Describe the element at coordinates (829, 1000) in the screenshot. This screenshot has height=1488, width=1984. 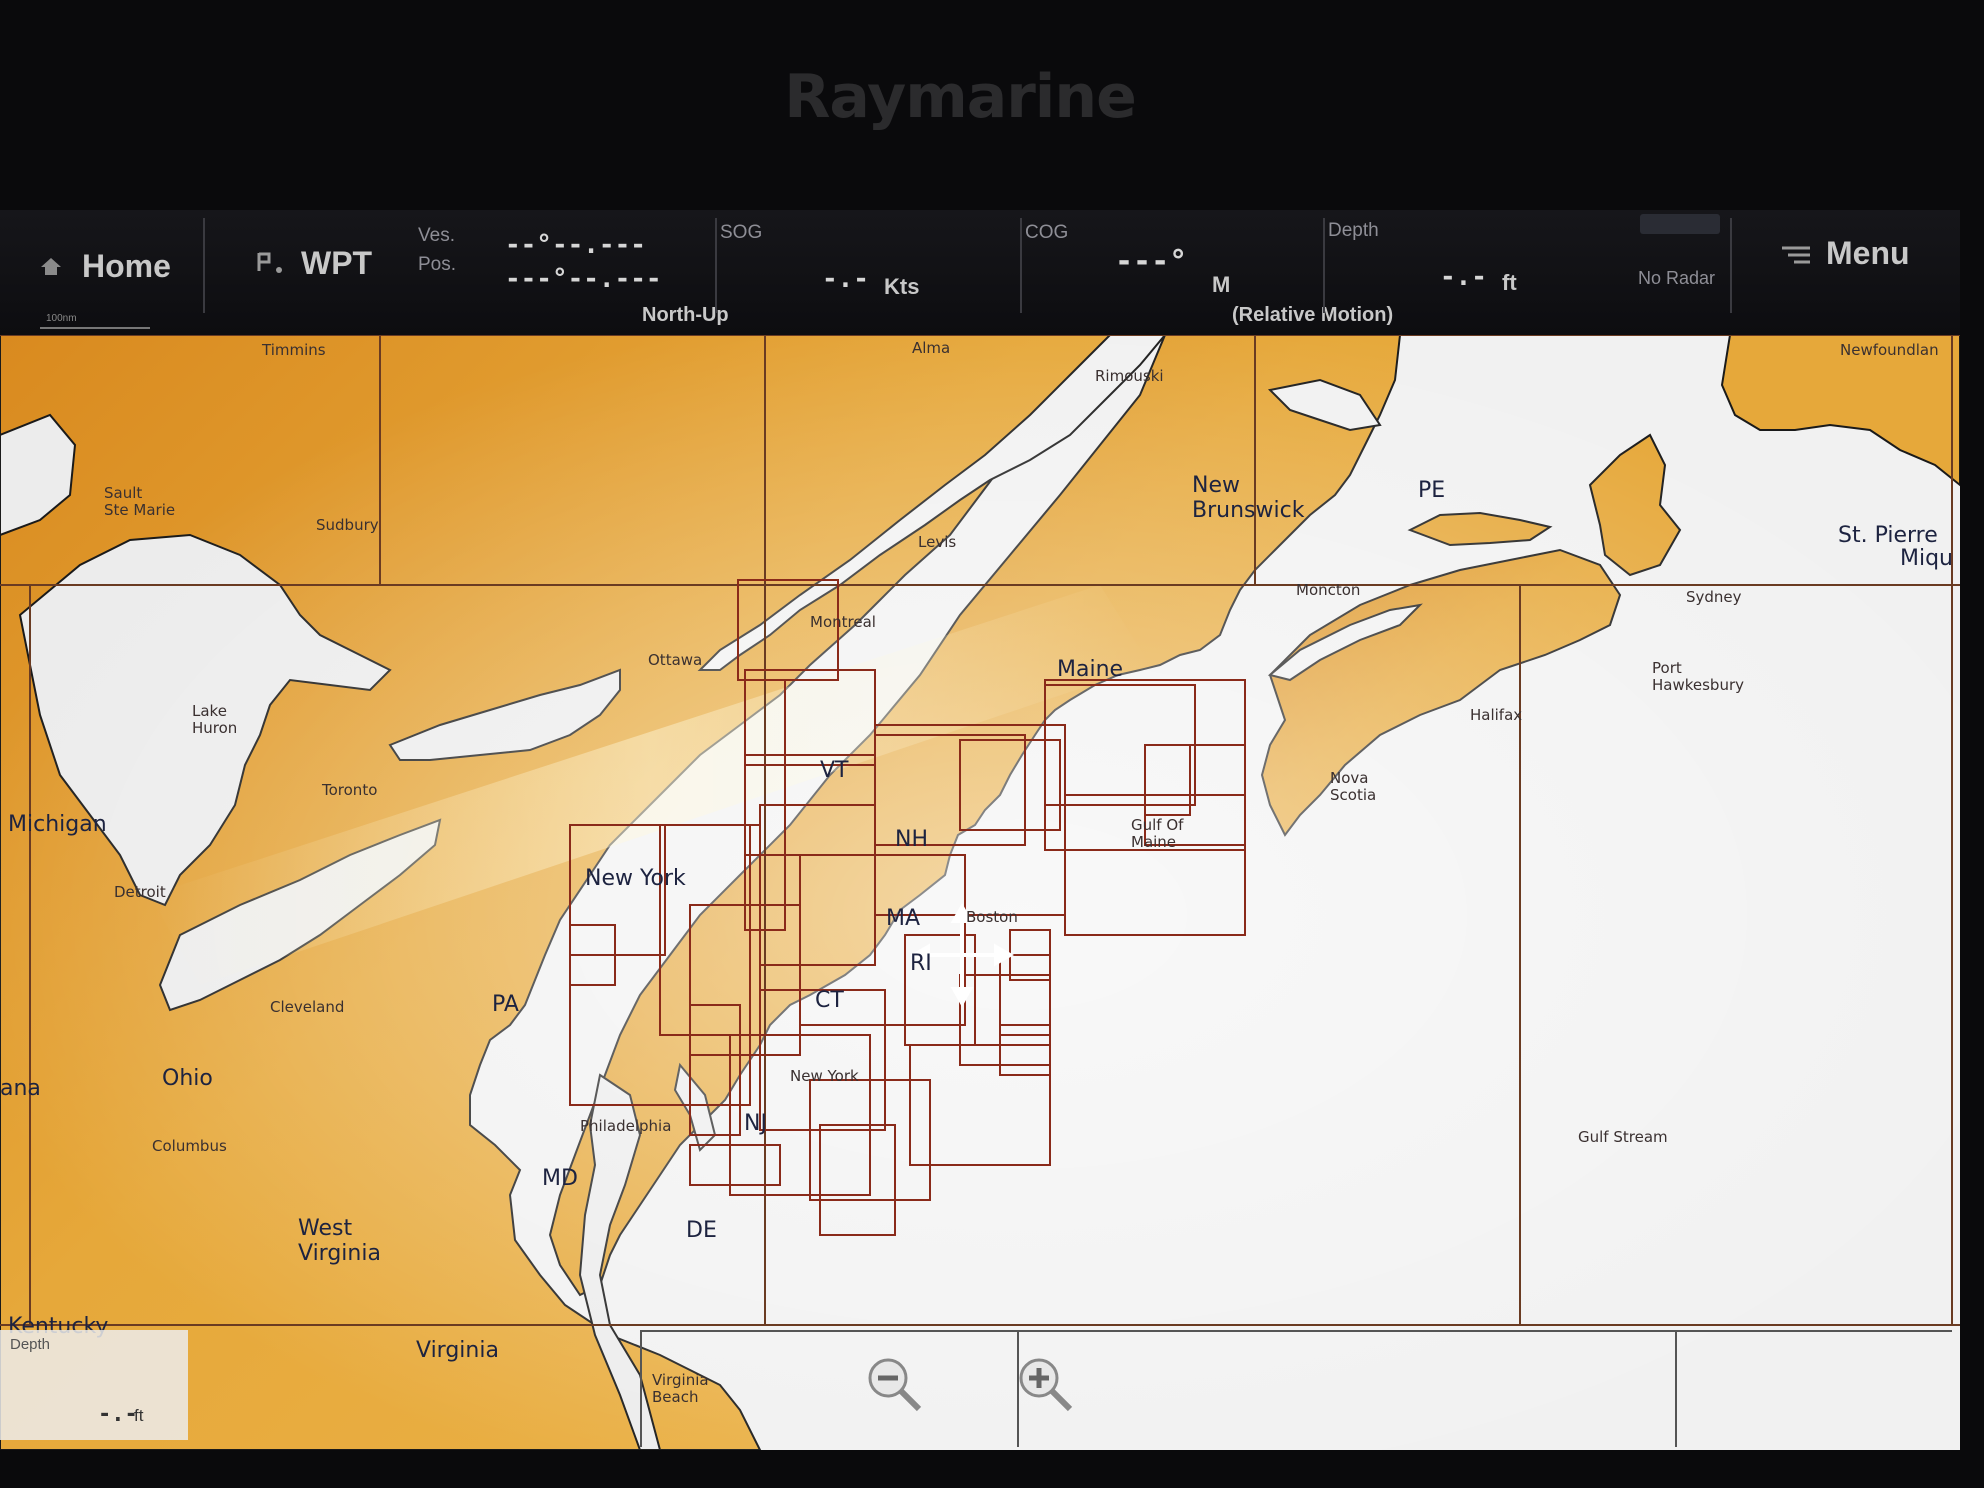
I see `label-ct: CT` at that location.